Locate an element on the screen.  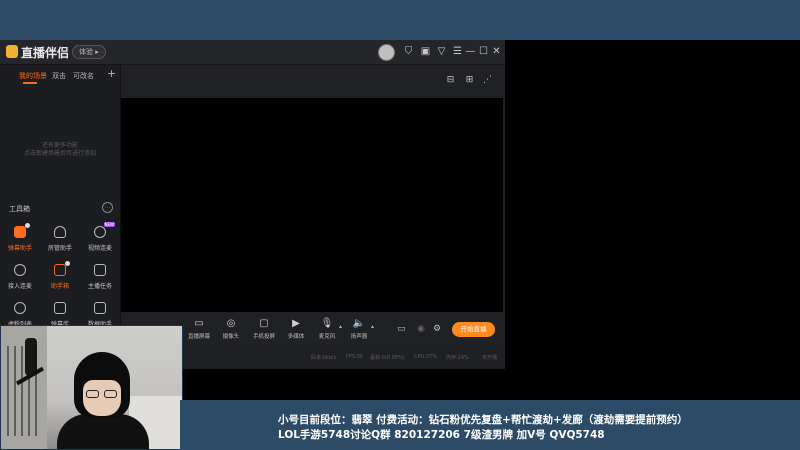
tool-helper-box: 助手箱 is located at coordinates (60, 275).